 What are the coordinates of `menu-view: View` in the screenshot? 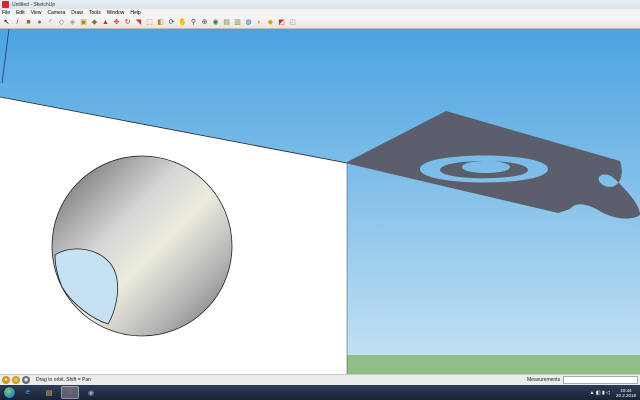 It's located at (36, 13).